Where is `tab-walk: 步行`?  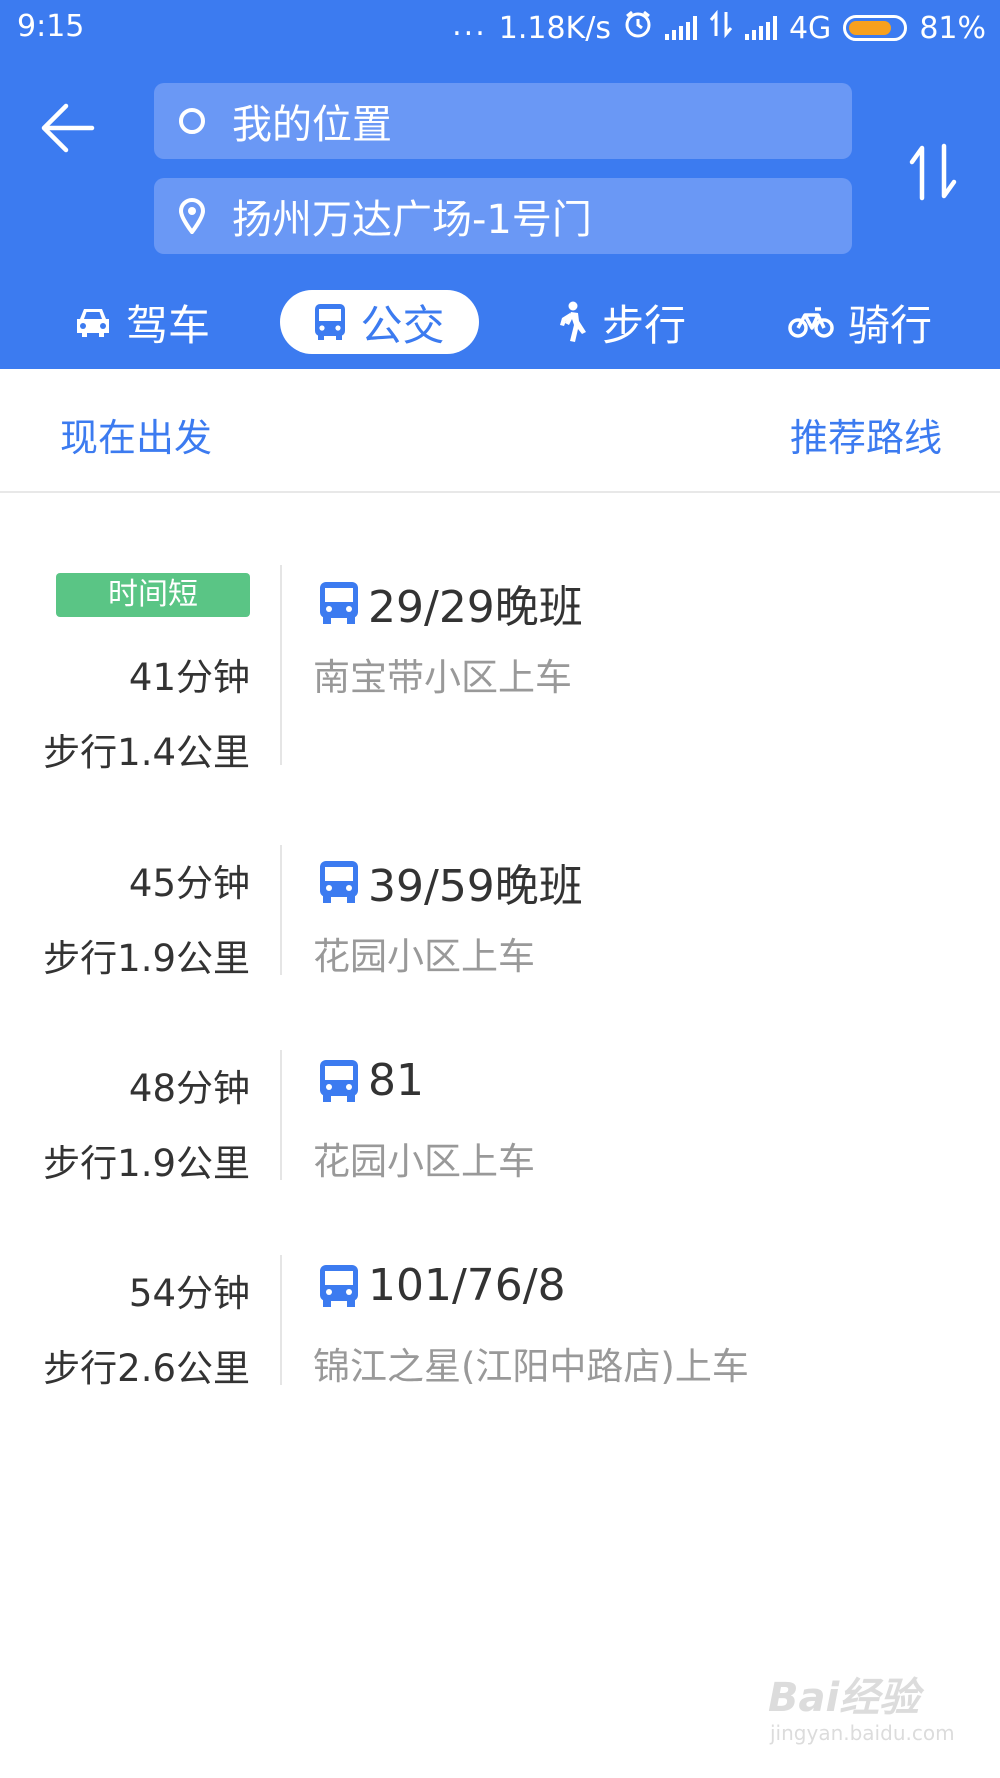 tab-walk: 步行 is located at coordinates (621, 322).